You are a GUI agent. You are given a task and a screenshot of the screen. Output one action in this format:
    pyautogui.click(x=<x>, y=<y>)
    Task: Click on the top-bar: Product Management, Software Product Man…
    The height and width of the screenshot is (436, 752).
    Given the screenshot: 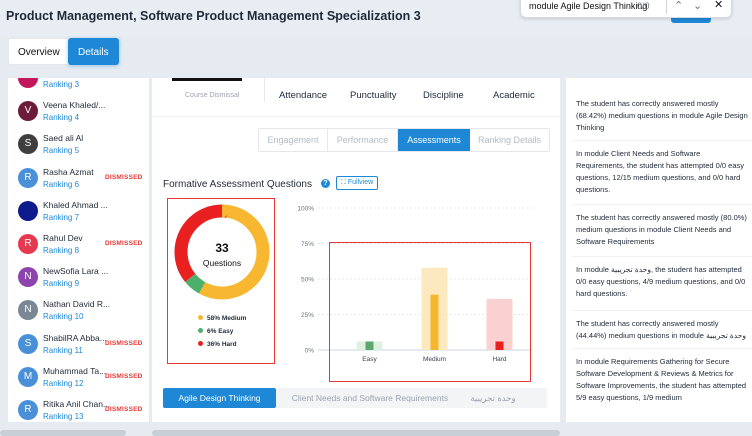 What is the action you would take?
    pyautogui.click(x=376, y=18)
    